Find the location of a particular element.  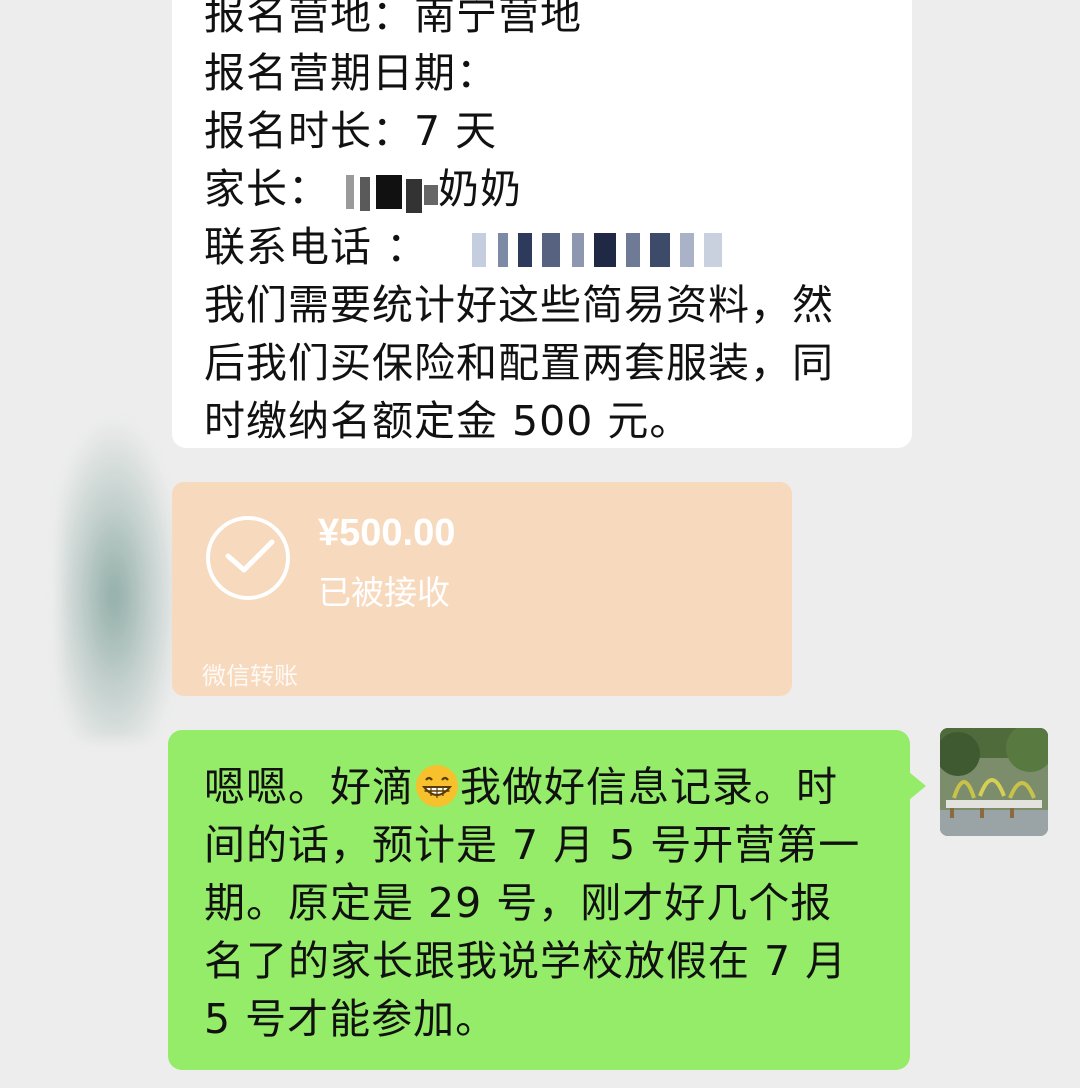

parent-label: 家长： is located at coordinates (267, 189).